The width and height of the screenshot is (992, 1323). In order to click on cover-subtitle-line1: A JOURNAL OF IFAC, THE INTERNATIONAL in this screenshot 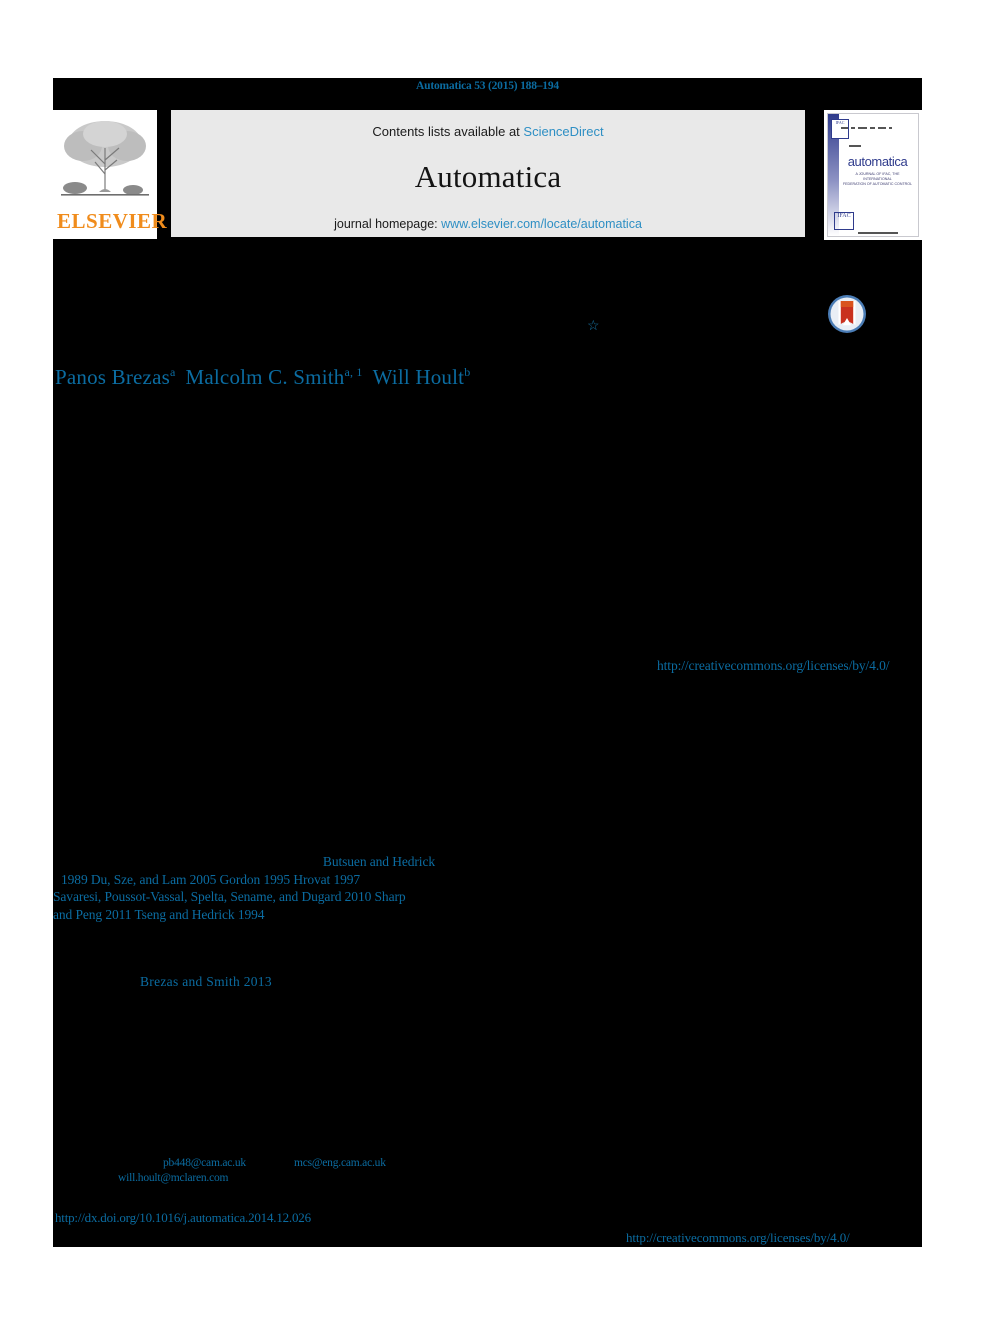, I will do `click(877, 176)`.